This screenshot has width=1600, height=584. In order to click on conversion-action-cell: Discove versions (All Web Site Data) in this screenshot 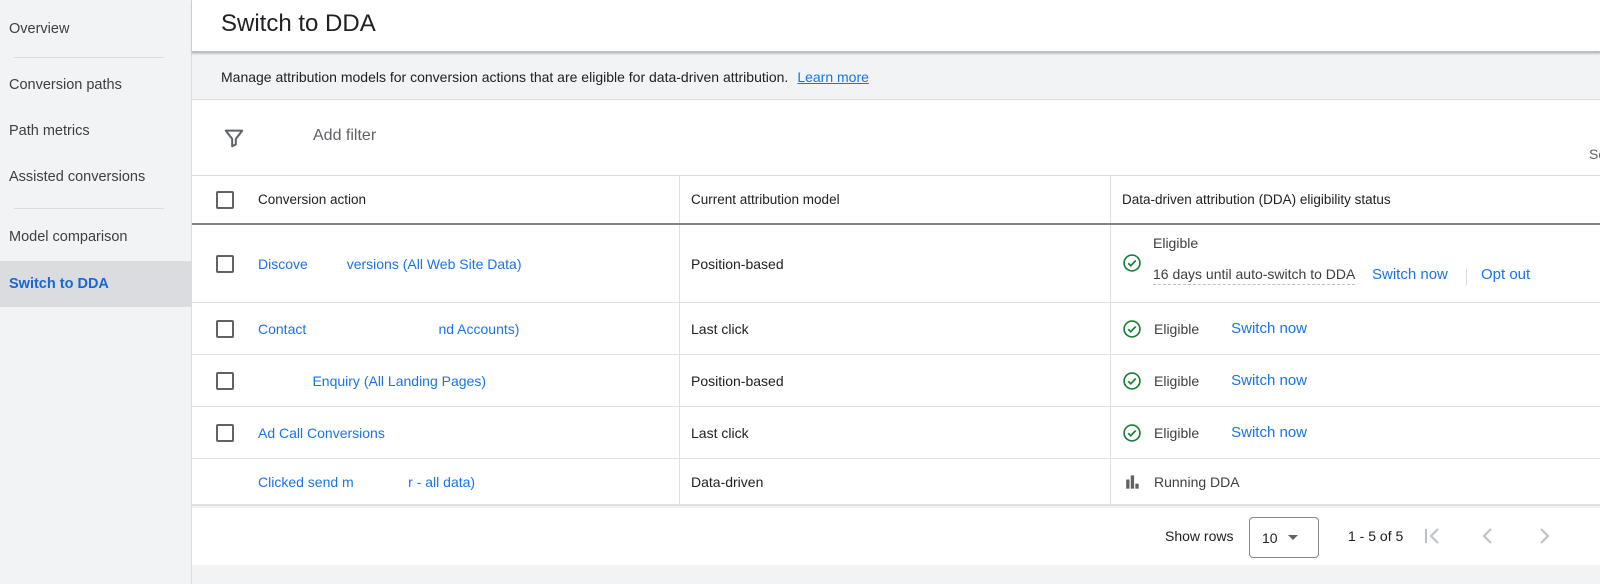, I will do `click(435, 263)`.